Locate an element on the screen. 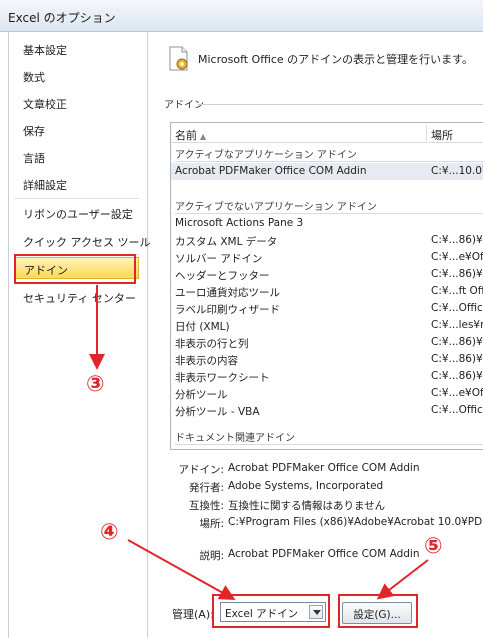 The height and width of the screenshot is (638, 483). detail-value-addin: Acrobat PDFMaker Office COM Addin is located at coordinates (324, 468).